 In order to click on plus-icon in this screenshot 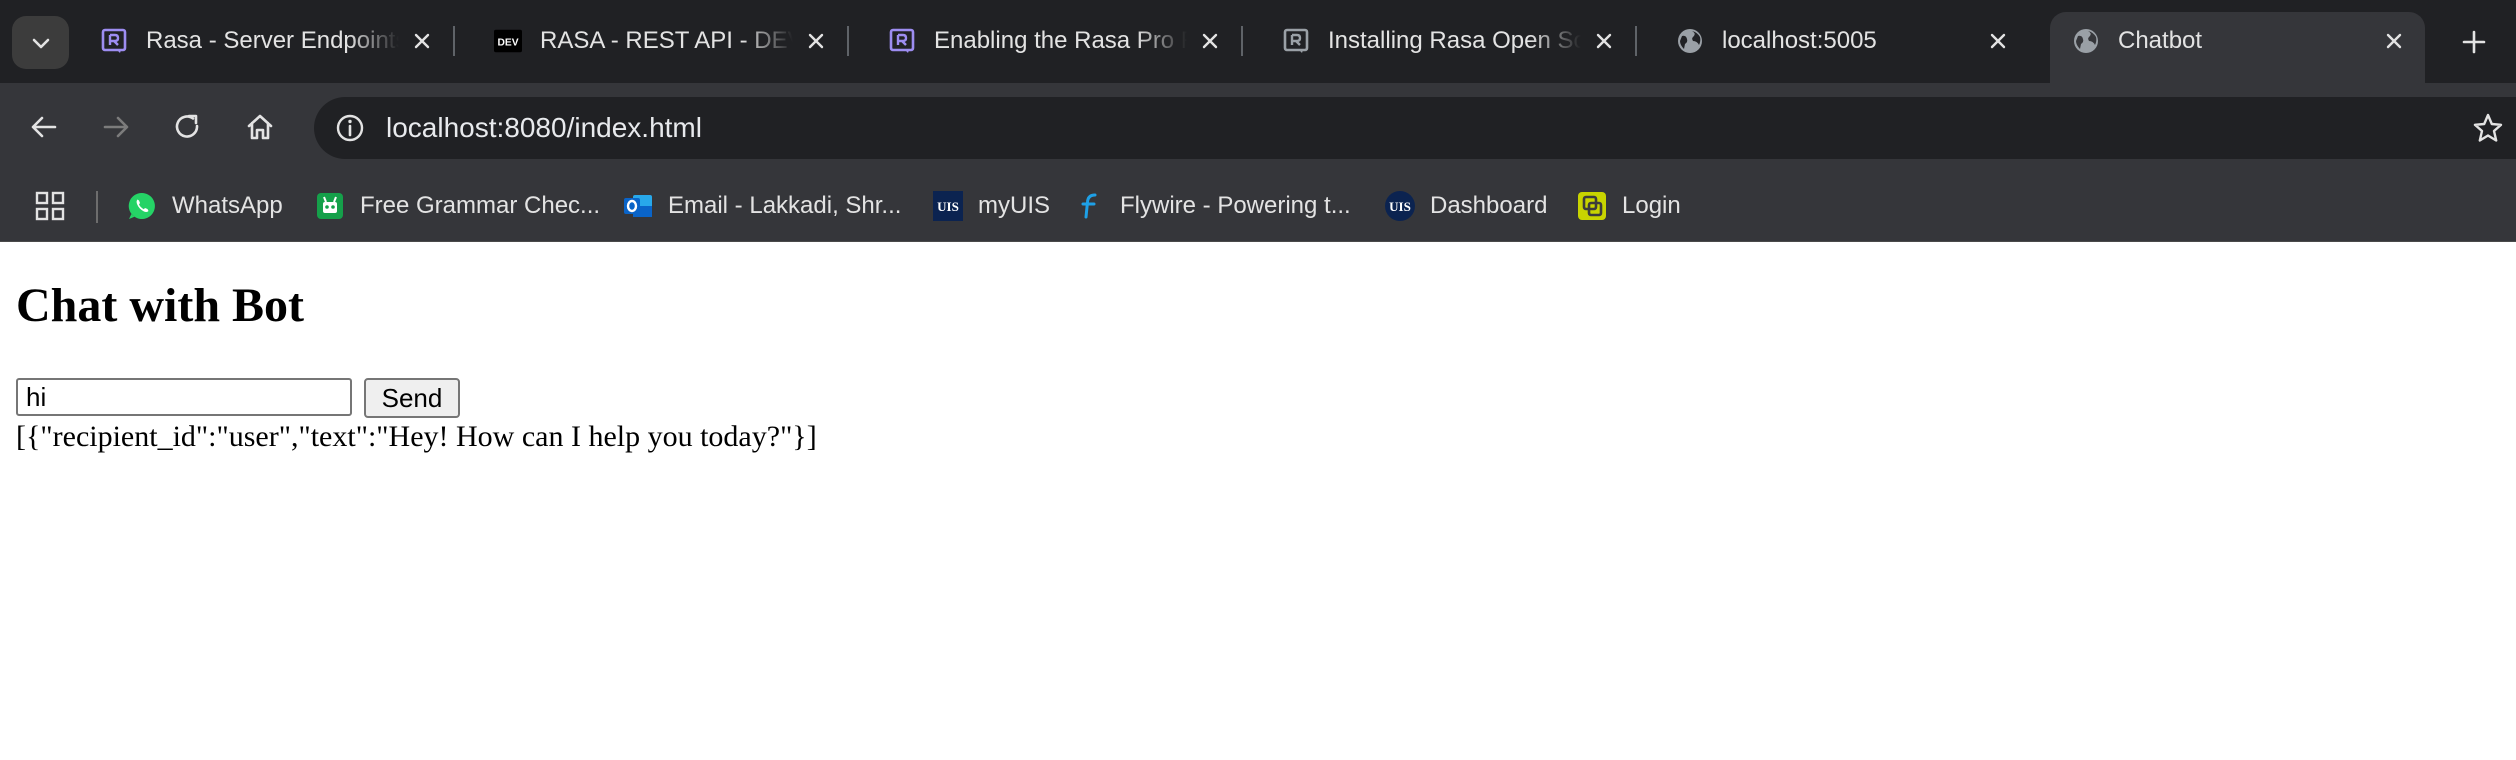, I will do `click(2474, 42)`.